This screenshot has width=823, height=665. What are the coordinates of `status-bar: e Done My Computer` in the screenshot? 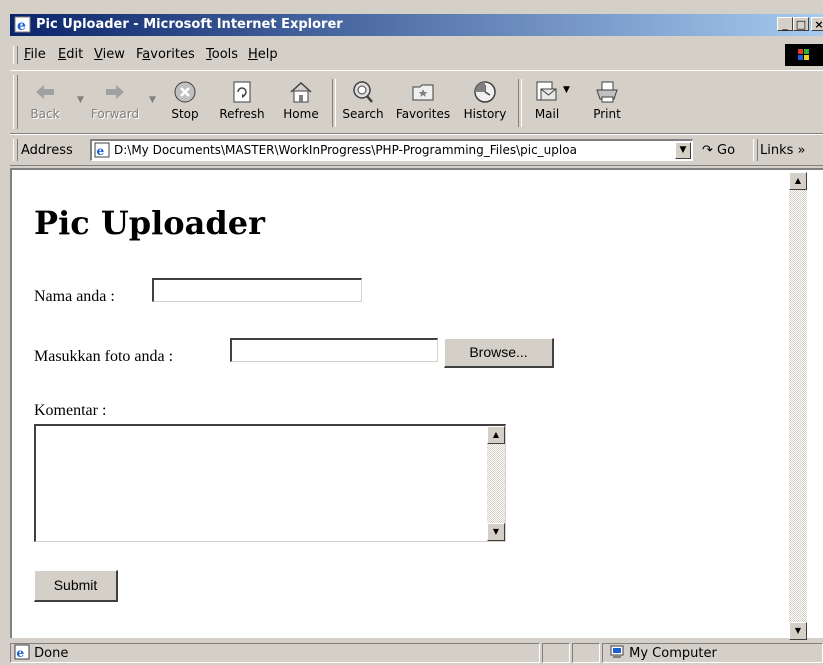 It's located at (416, 652).